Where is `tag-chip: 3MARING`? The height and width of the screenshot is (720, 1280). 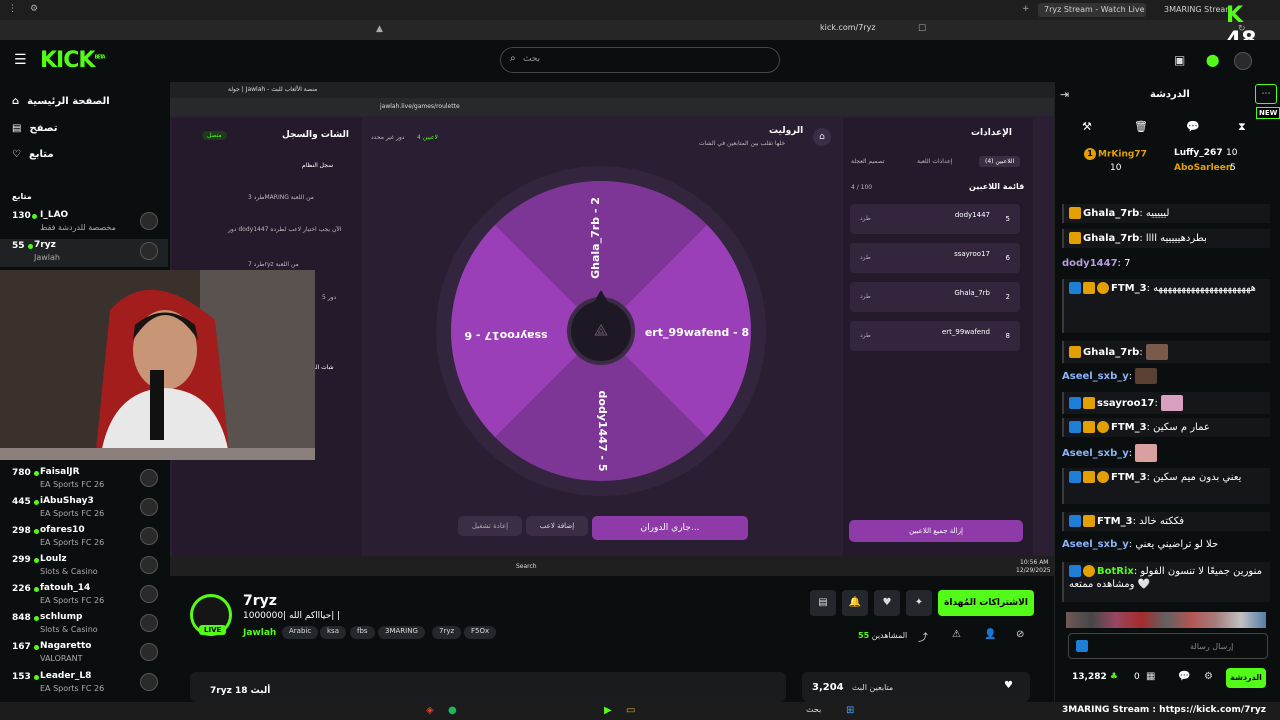 tag-chip: 3MARING is located at coordinates (401, 632).